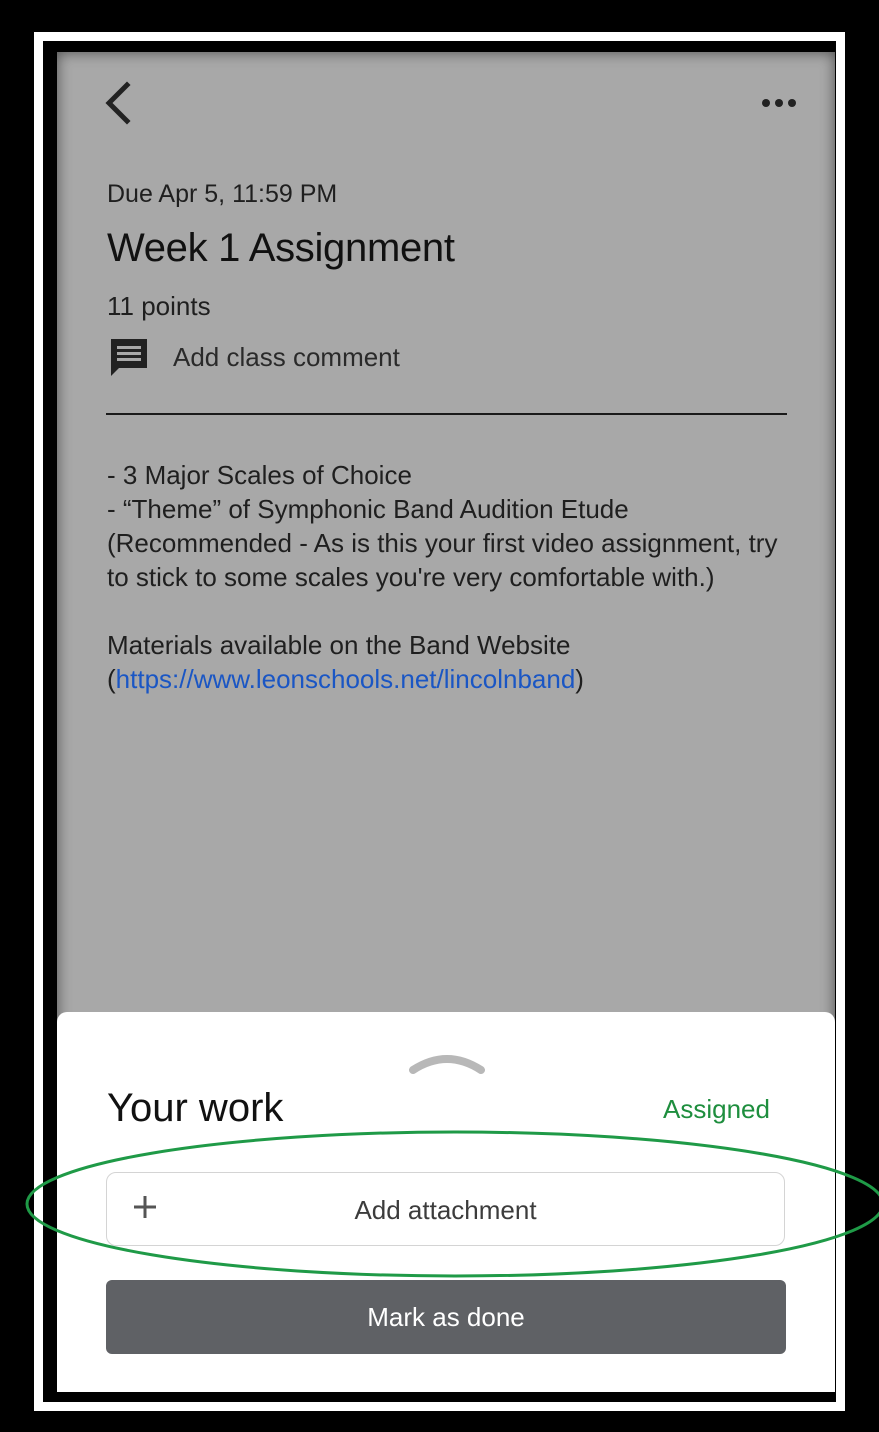  What do you see at coordinates (716, 1109) in the screenshot?
I see `status-badge: Assigned` at bounding box center [716, 1109].